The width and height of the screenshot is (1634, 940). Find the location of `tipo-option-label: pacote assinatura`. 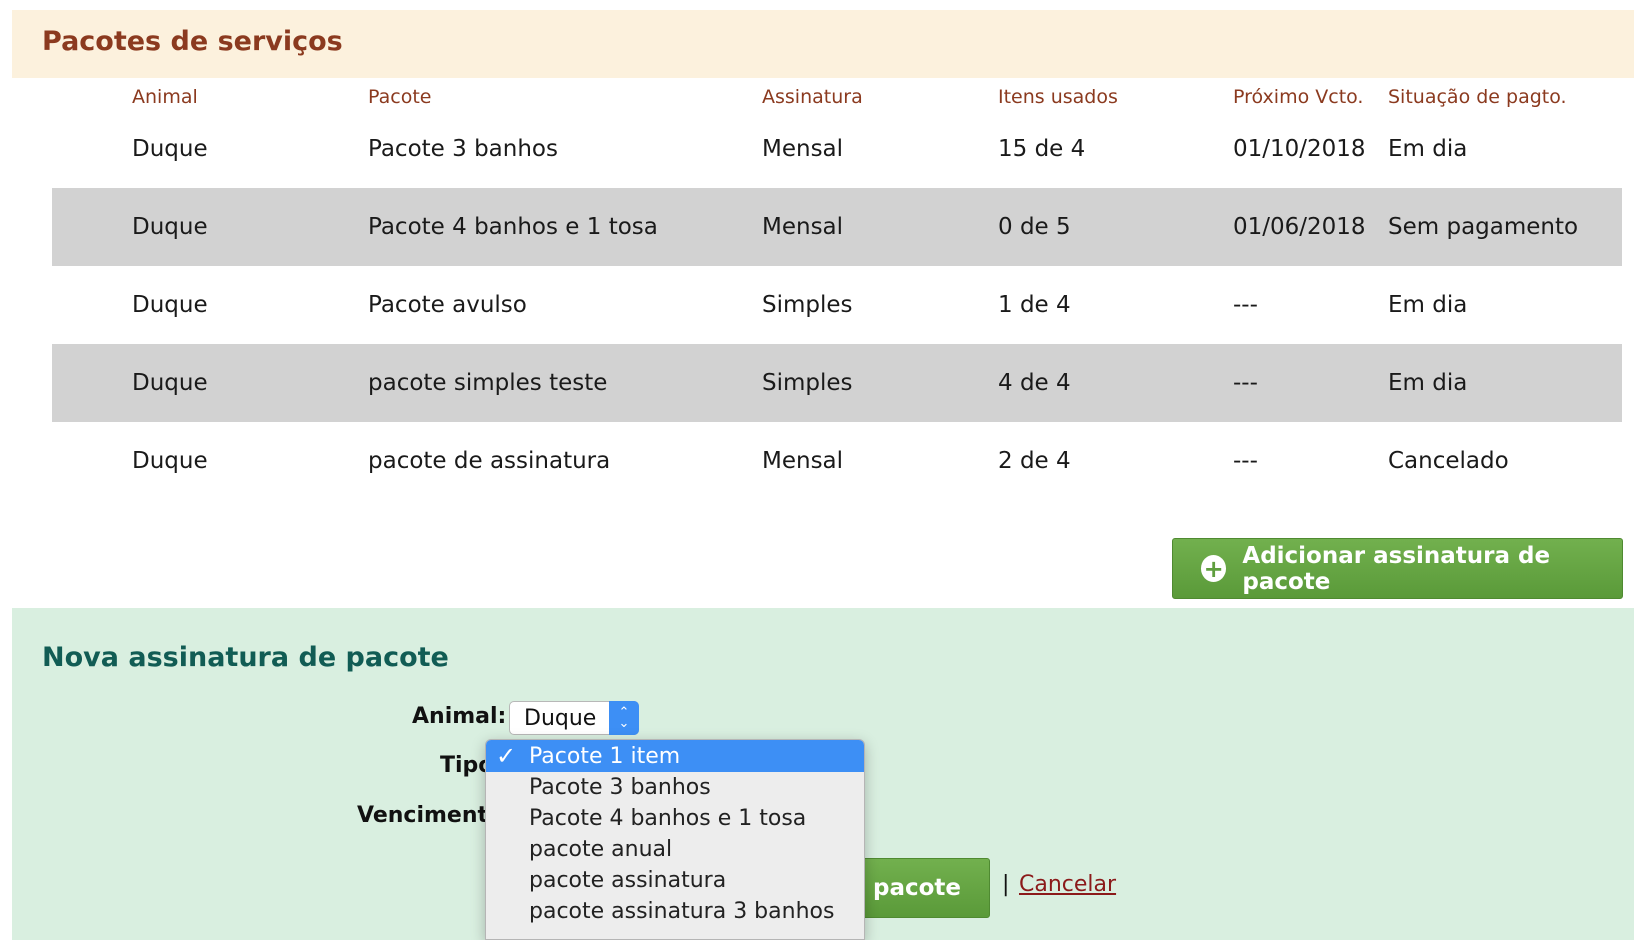

tipo-option-label: pacote assinatura is located at coordinates (628, 880).